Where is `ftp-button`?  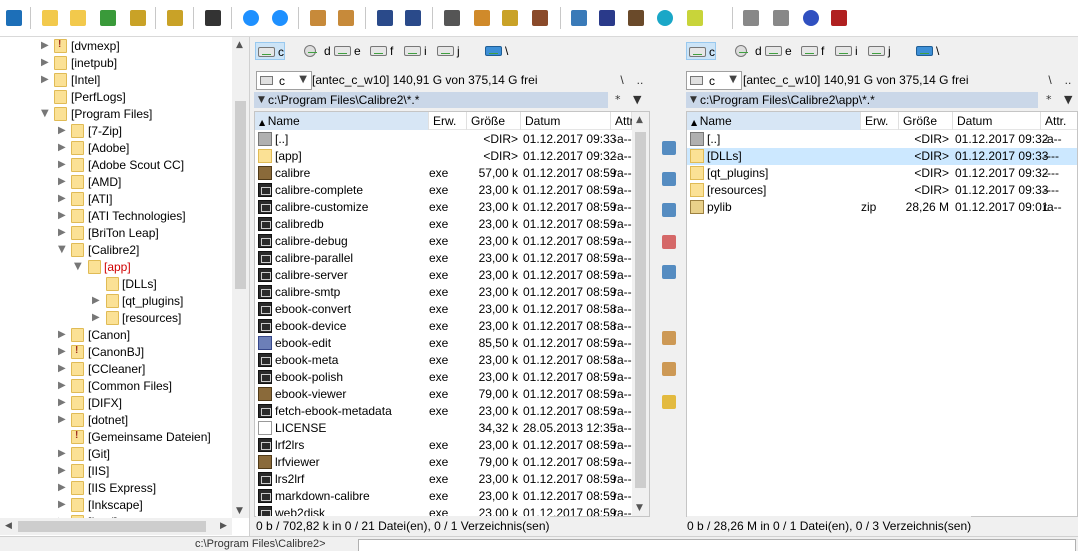 ftp-button is located at coordinates (385, 18).